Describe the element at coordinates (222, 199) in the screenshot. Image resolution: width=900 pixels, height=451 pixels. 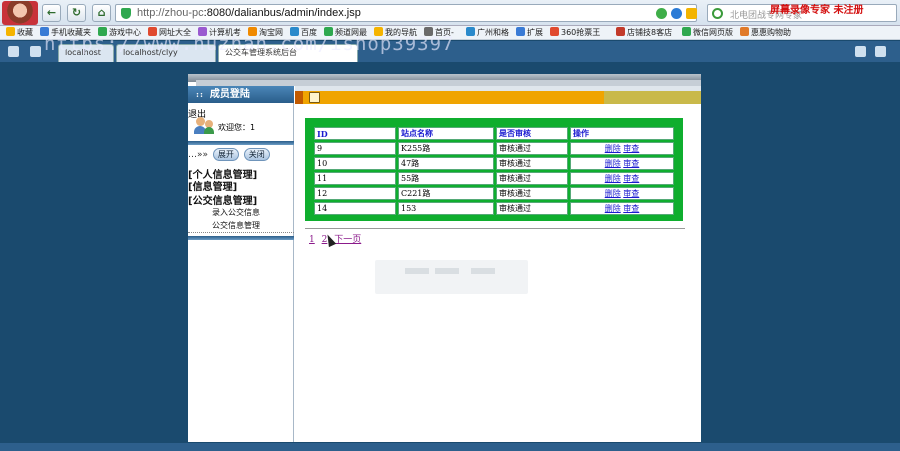
I see `menu-group-bus: [公交信息管理]` at that location.